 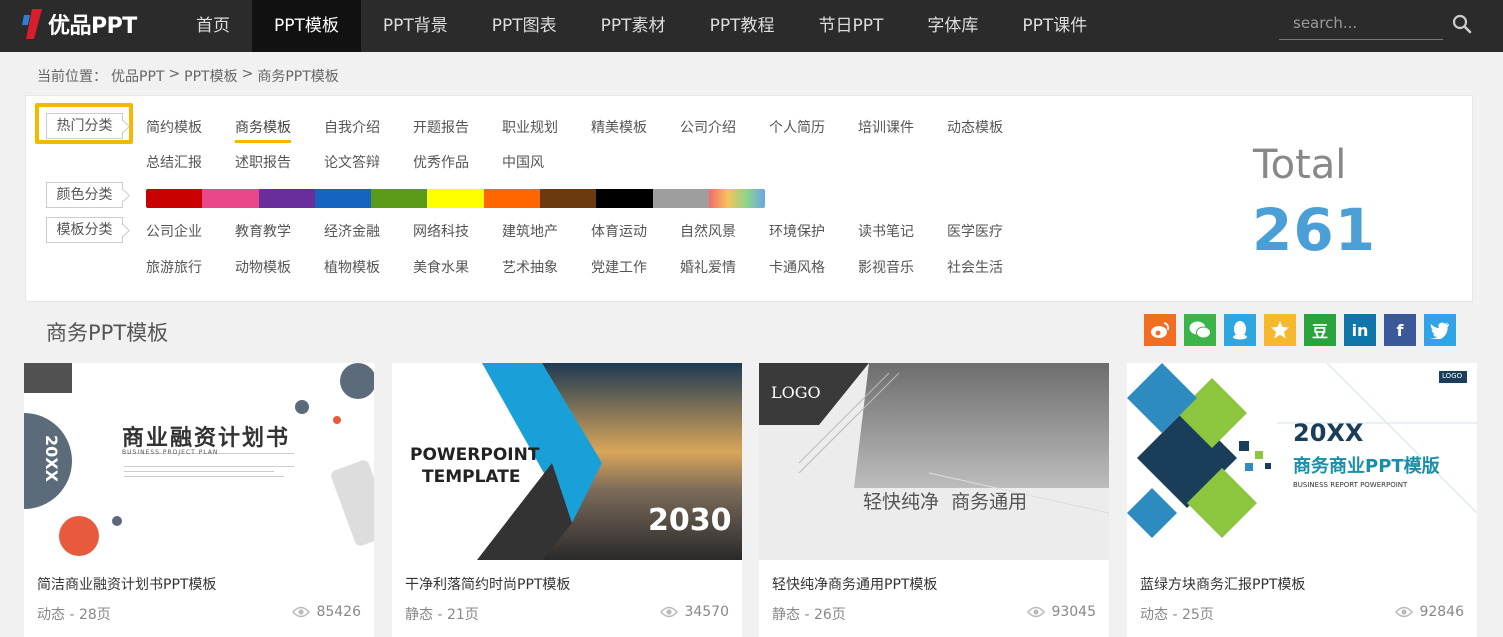 What do you see at coordinates (619, 127) in the screenshot?
I see `hot-category-link: 精美模板` at bounding box center [619, 127].